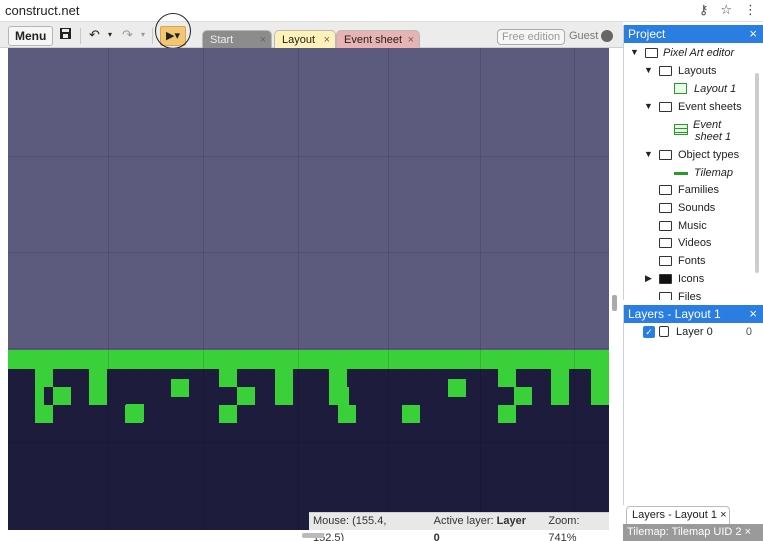  I want to click on project-panel-header: Project ×, so click(693, 34).